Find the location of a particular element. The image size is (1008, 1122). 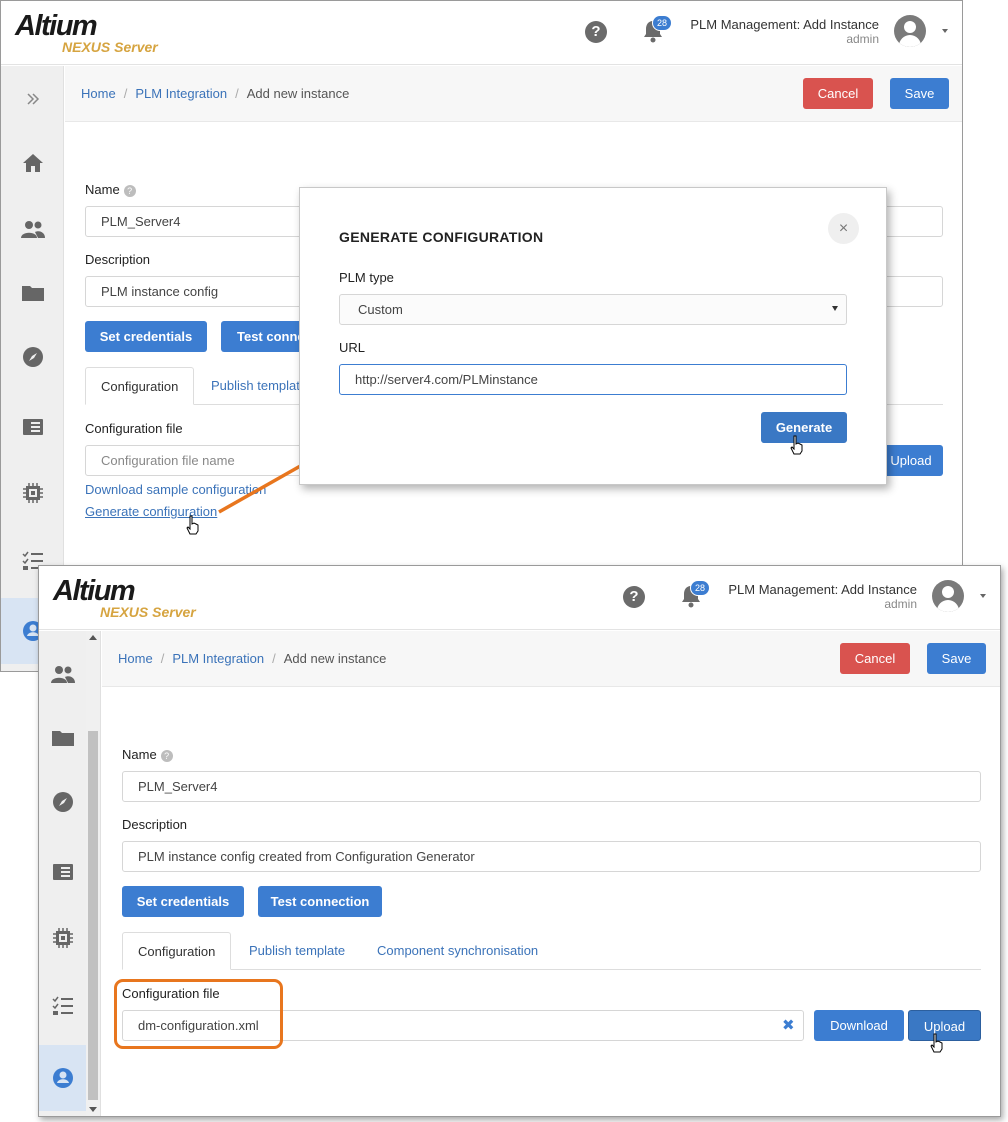

name-input: PLM_Server4 is located at coordinates (551, 786).